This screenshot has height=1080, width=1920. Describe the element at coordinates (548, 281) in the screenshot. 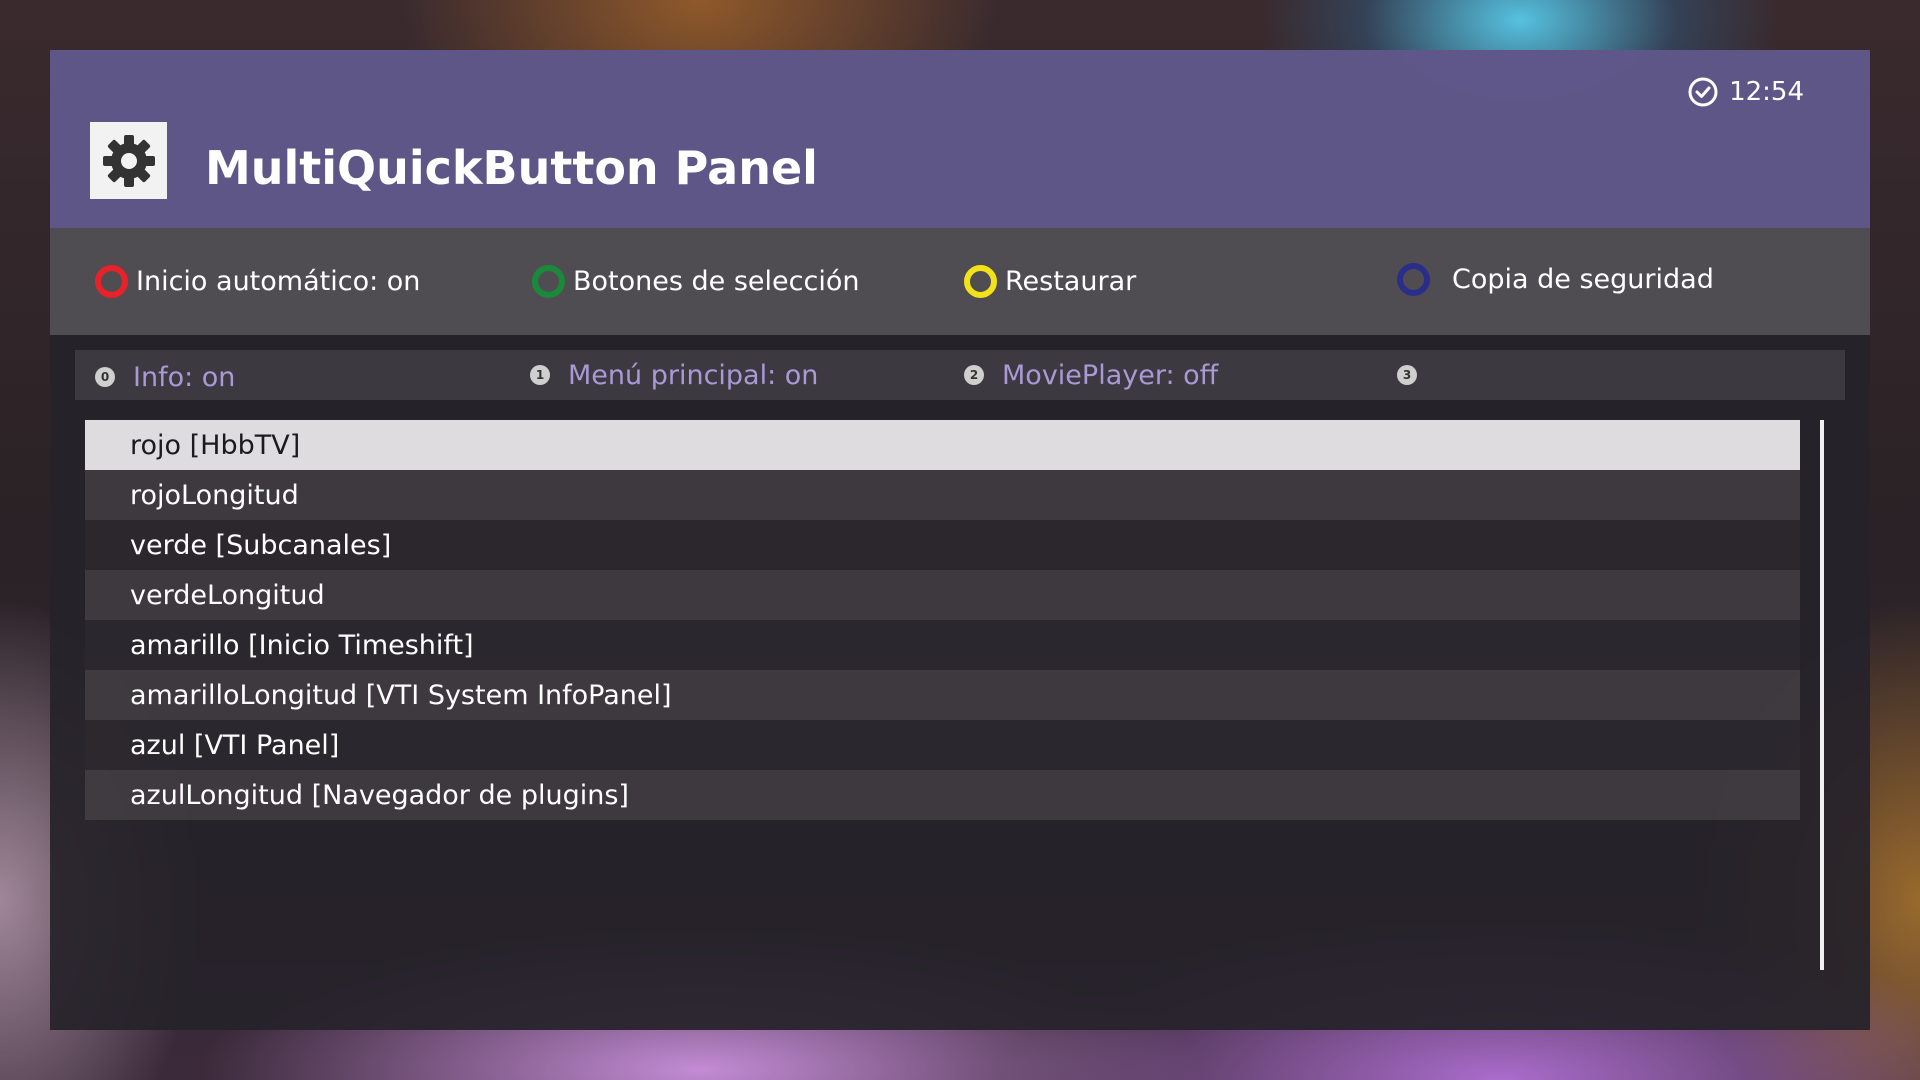

I see `green-button-icon` at that location.